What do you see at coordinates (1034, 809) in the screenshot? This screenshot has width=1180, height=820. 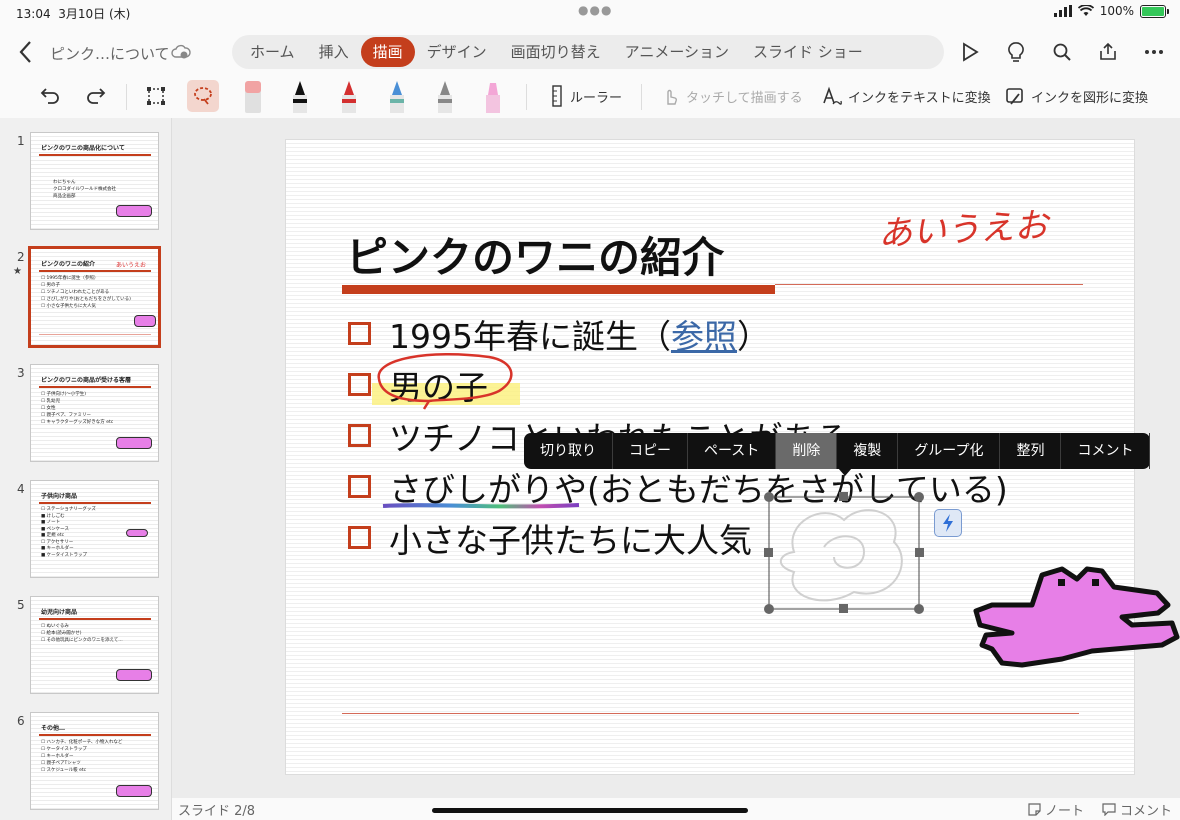 I see `notes-icon` at bounding box center [1034, 809].